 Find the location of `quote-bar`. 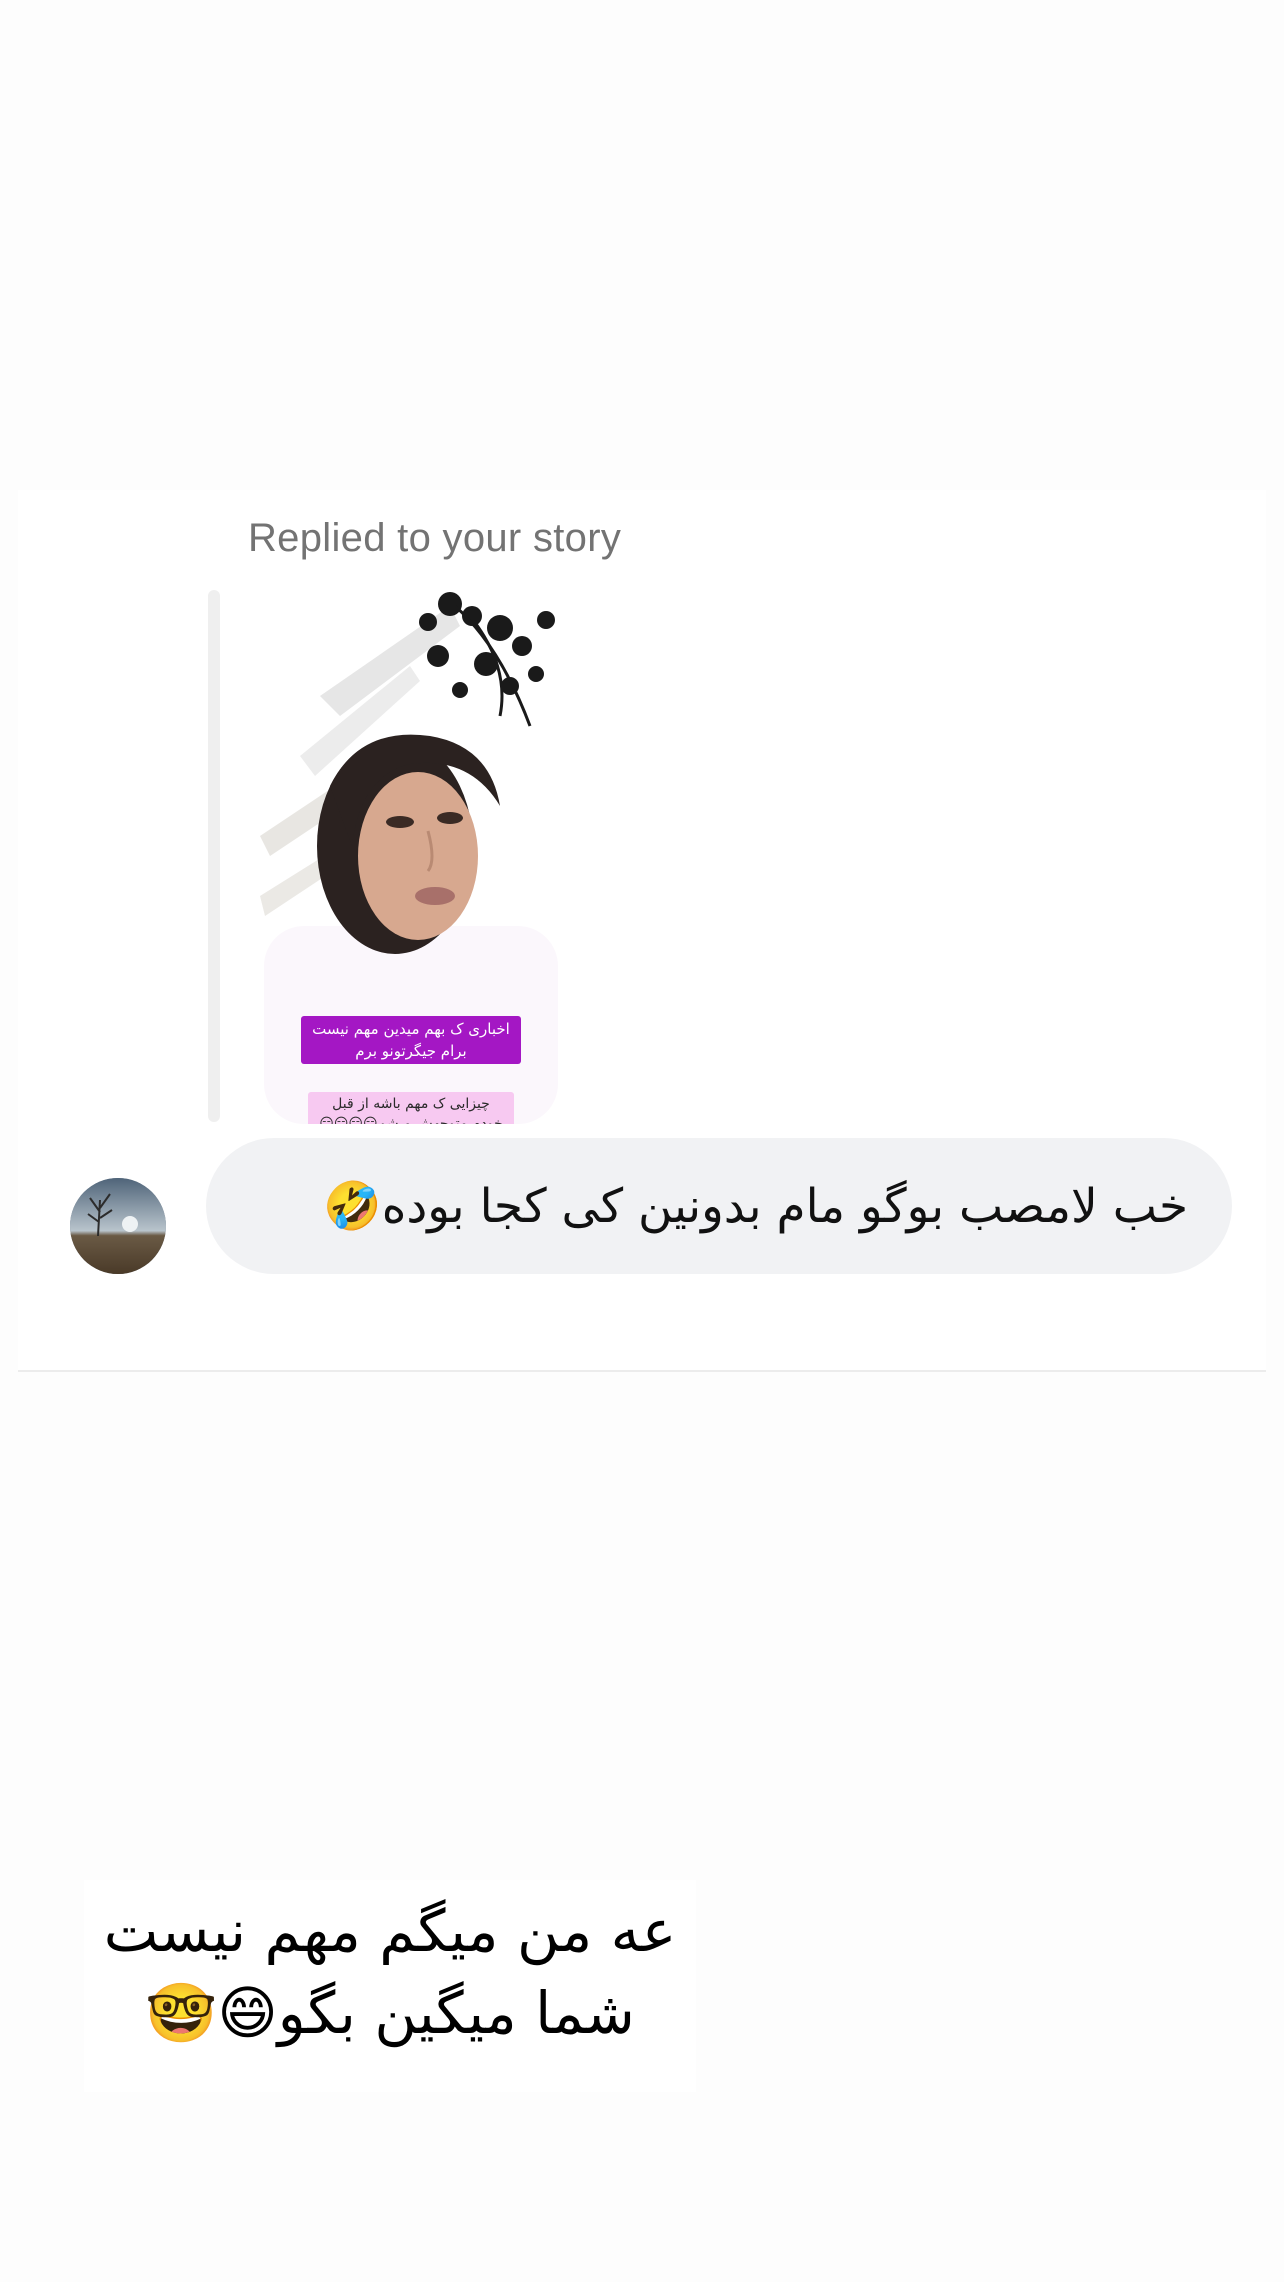

quote-bar is located at coordinates (214, 856).